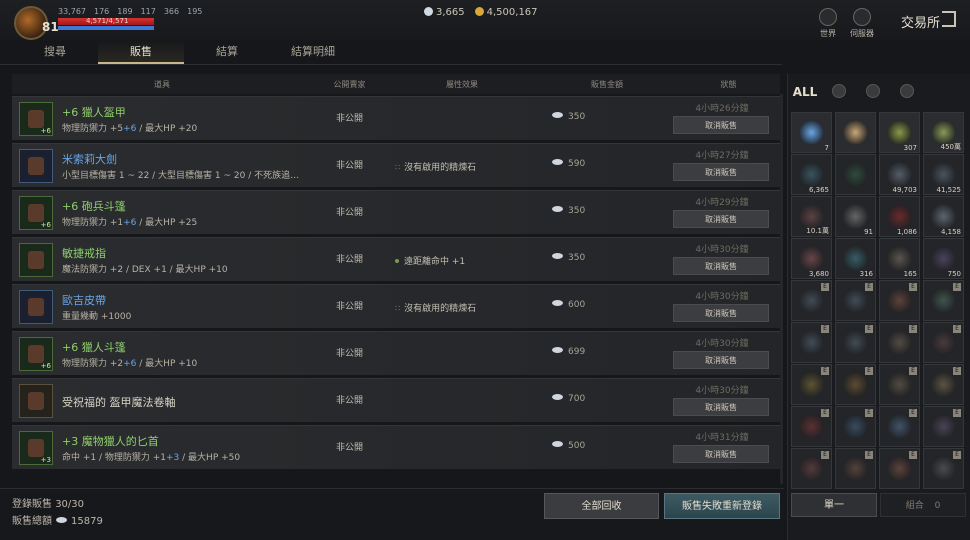 This screenshot has height=540, width=970. What do you see at coordinates (396, 400) in the screenshot?
I see `table-row: 受祝福的 盔甲魔法卷軸 非公開 700 4小時30分鐘 取消販售` at bounding box center [396, 400].